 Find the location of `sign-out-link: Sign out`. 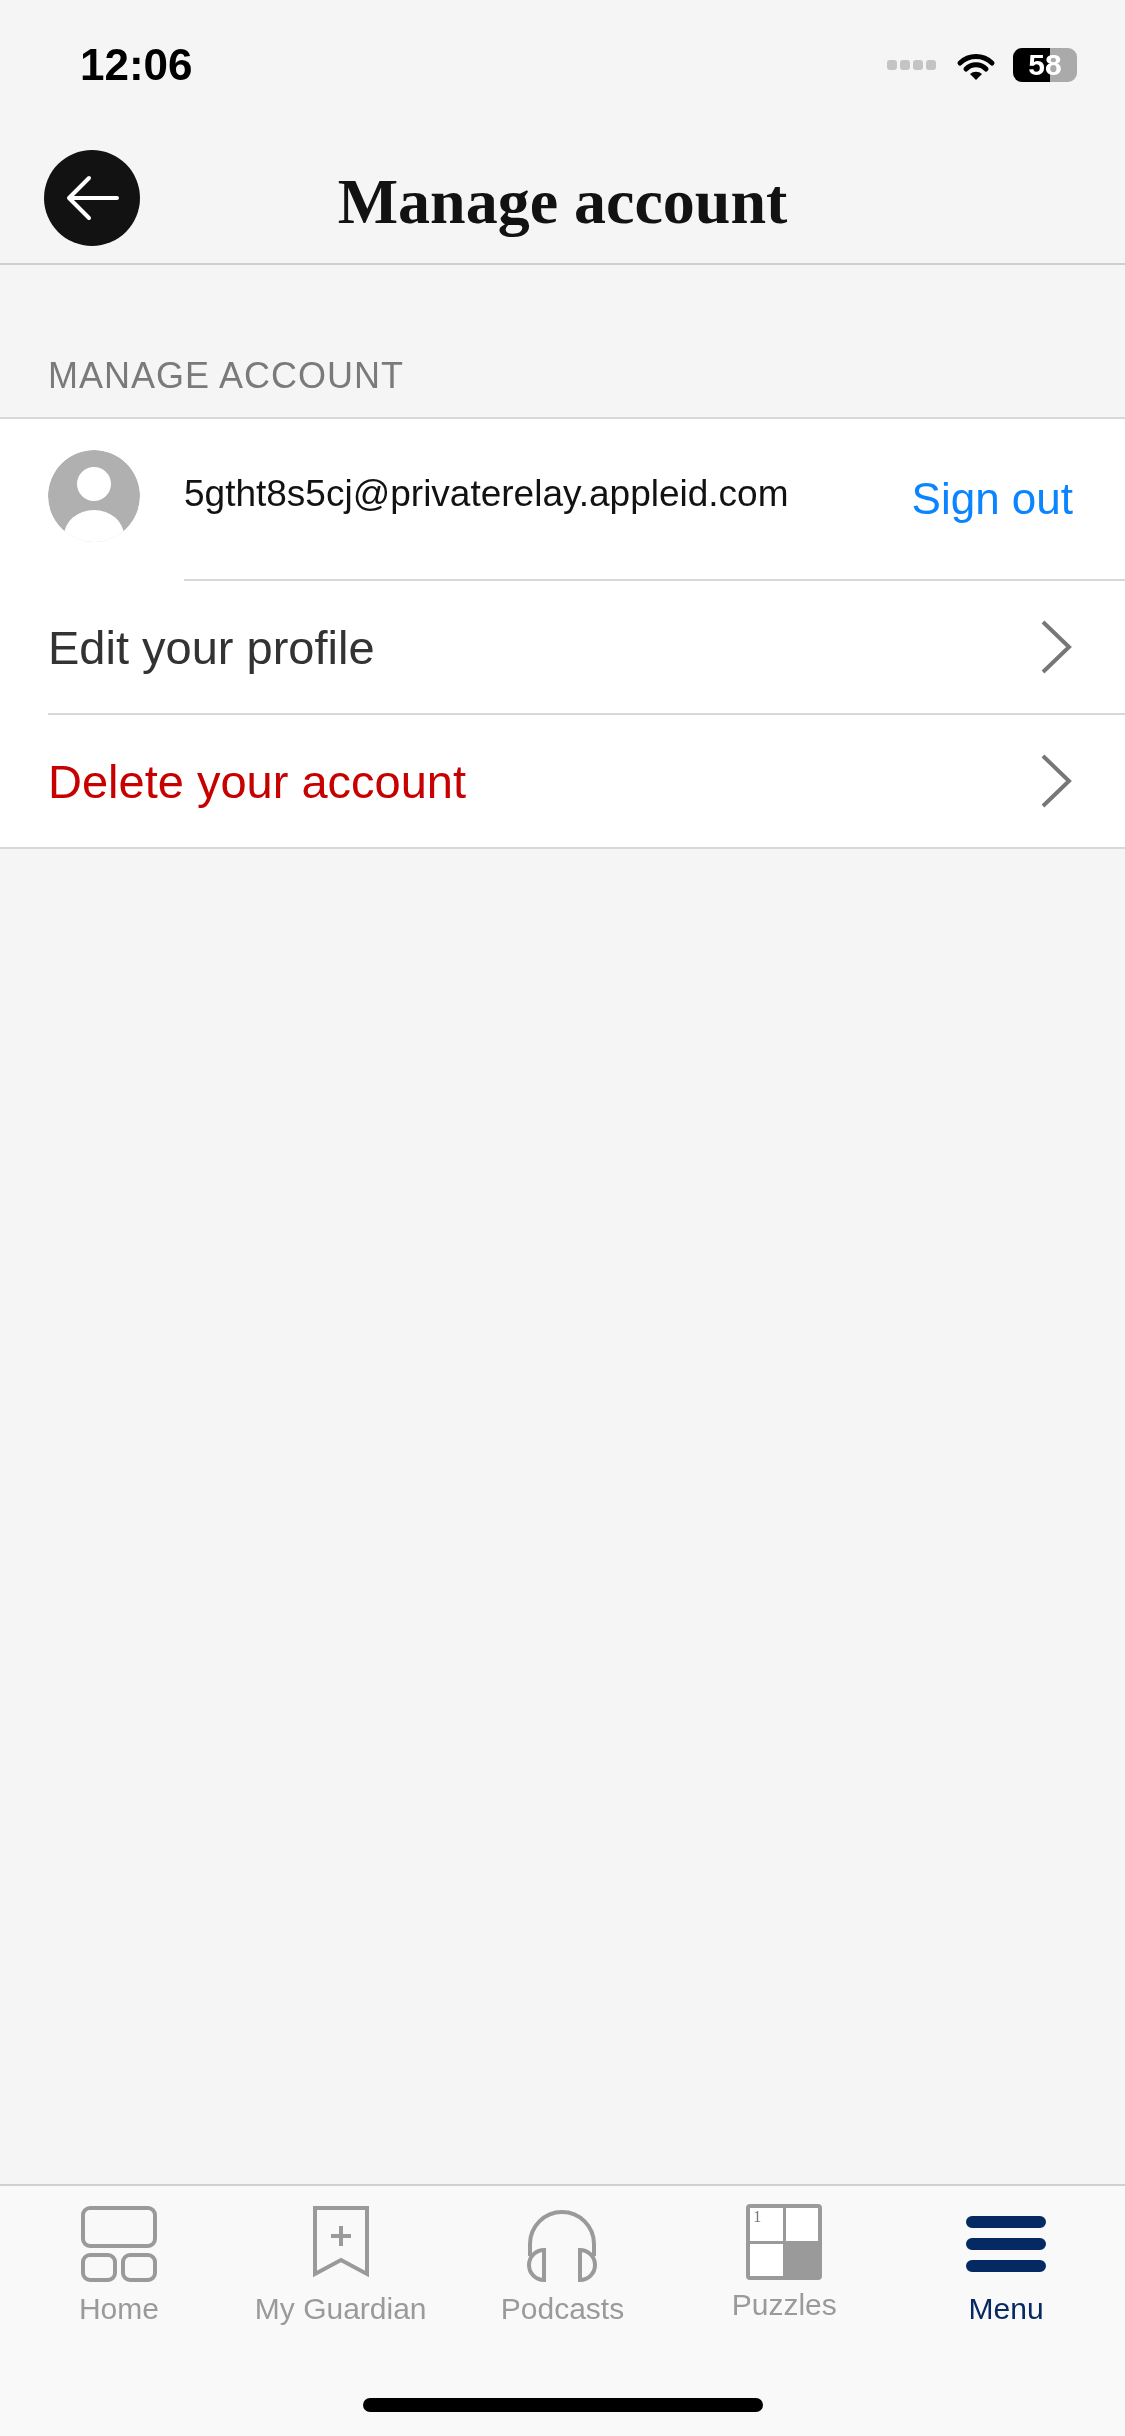

sign-out-link: Sign out is located at coordinates (992, 499).